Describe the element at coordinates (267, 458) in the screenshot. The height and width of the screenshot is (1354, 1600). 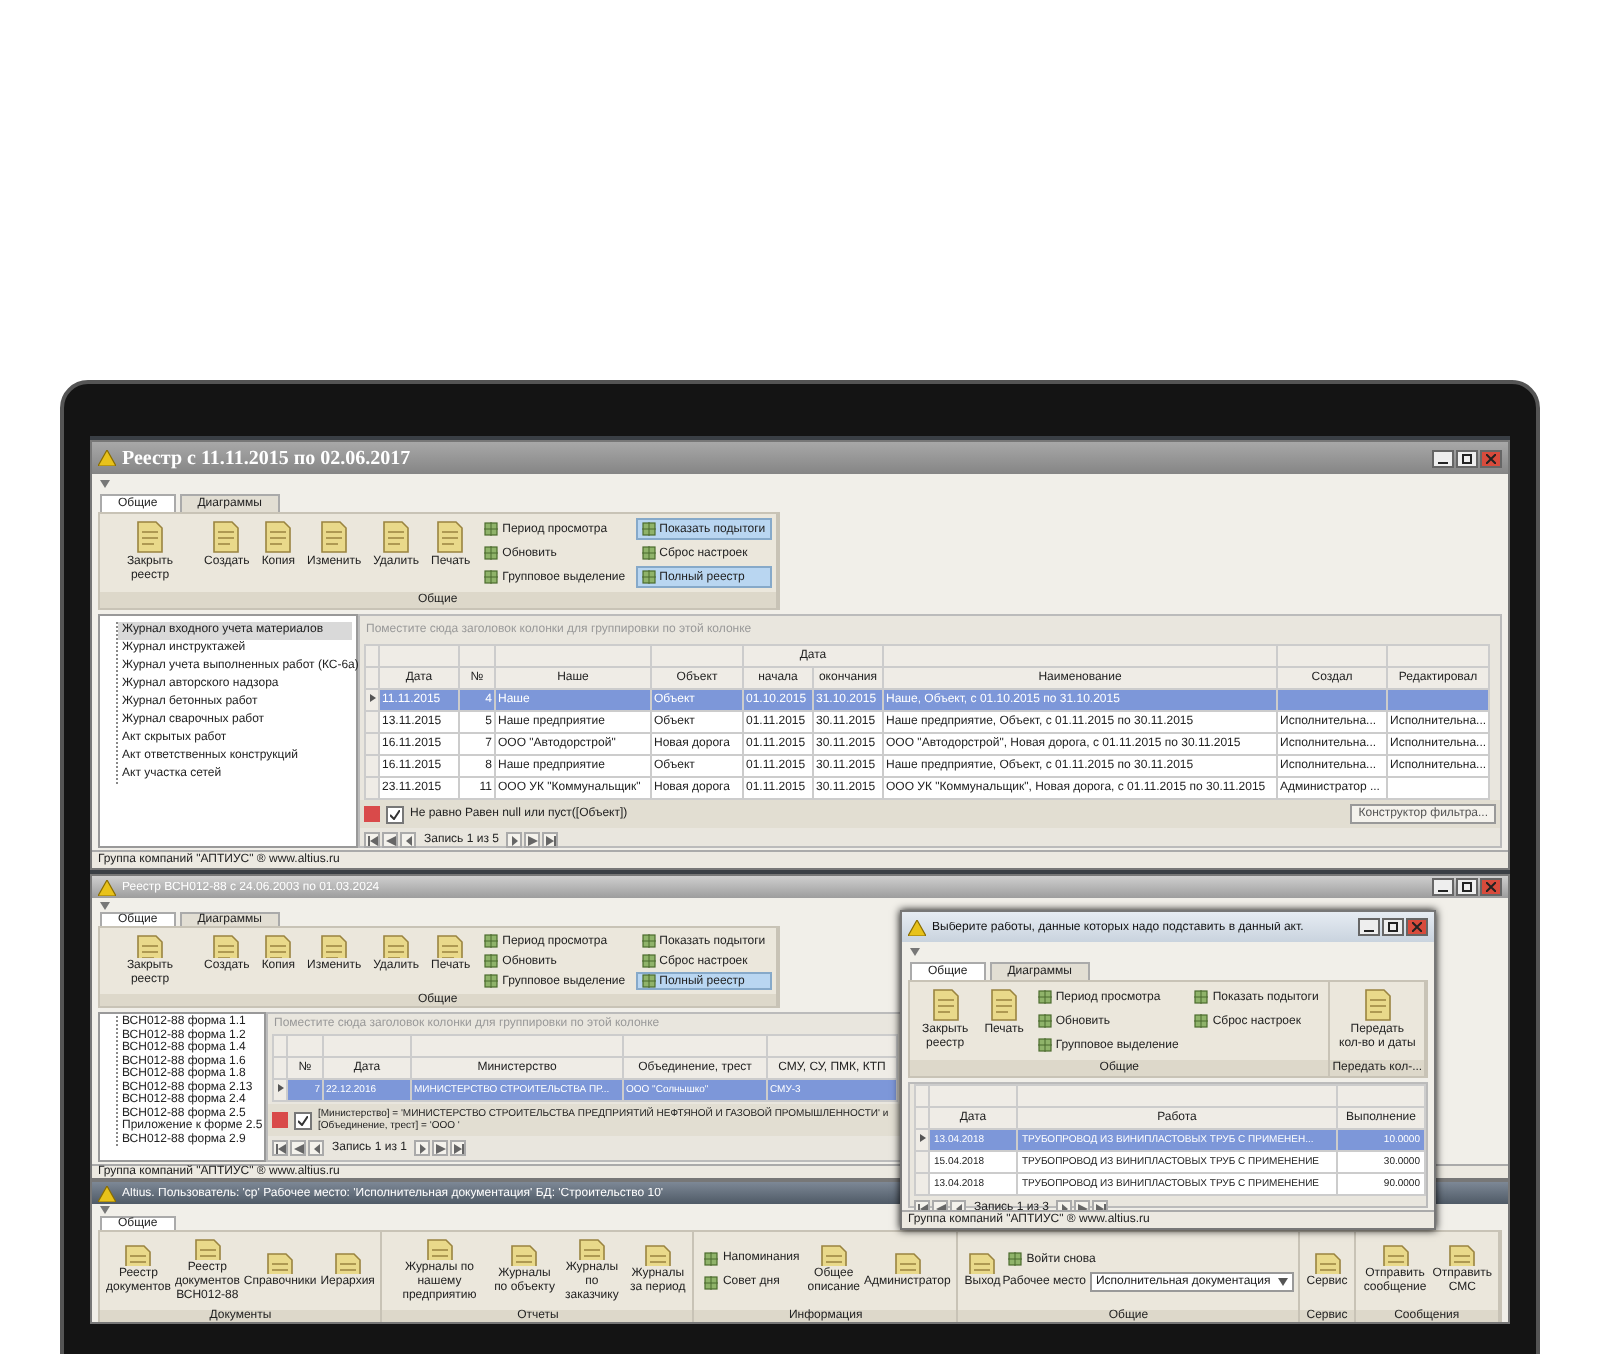
I see `window-title: Реестр с 11.11.2015 по 02.06.2017` at that location.